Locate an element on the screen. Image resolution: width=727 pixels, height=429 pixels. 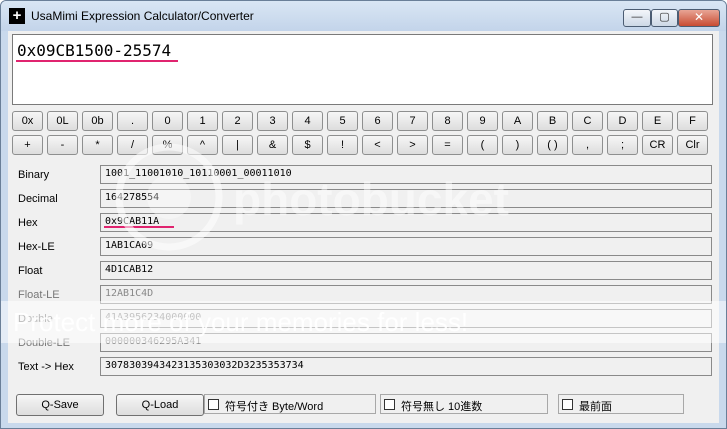
key-bang-button: ! is located at coordinates (342, 145).